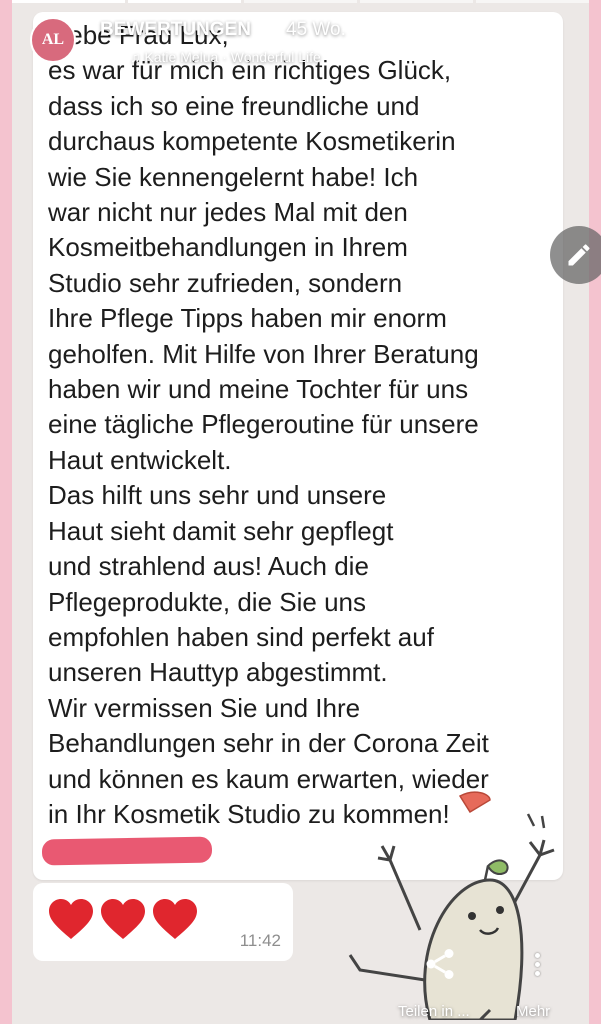  Describe the element at coordinates (221, 530) in the screenshot. I see `message-line: Haut sieht damit sehr gepflegt` at that location.